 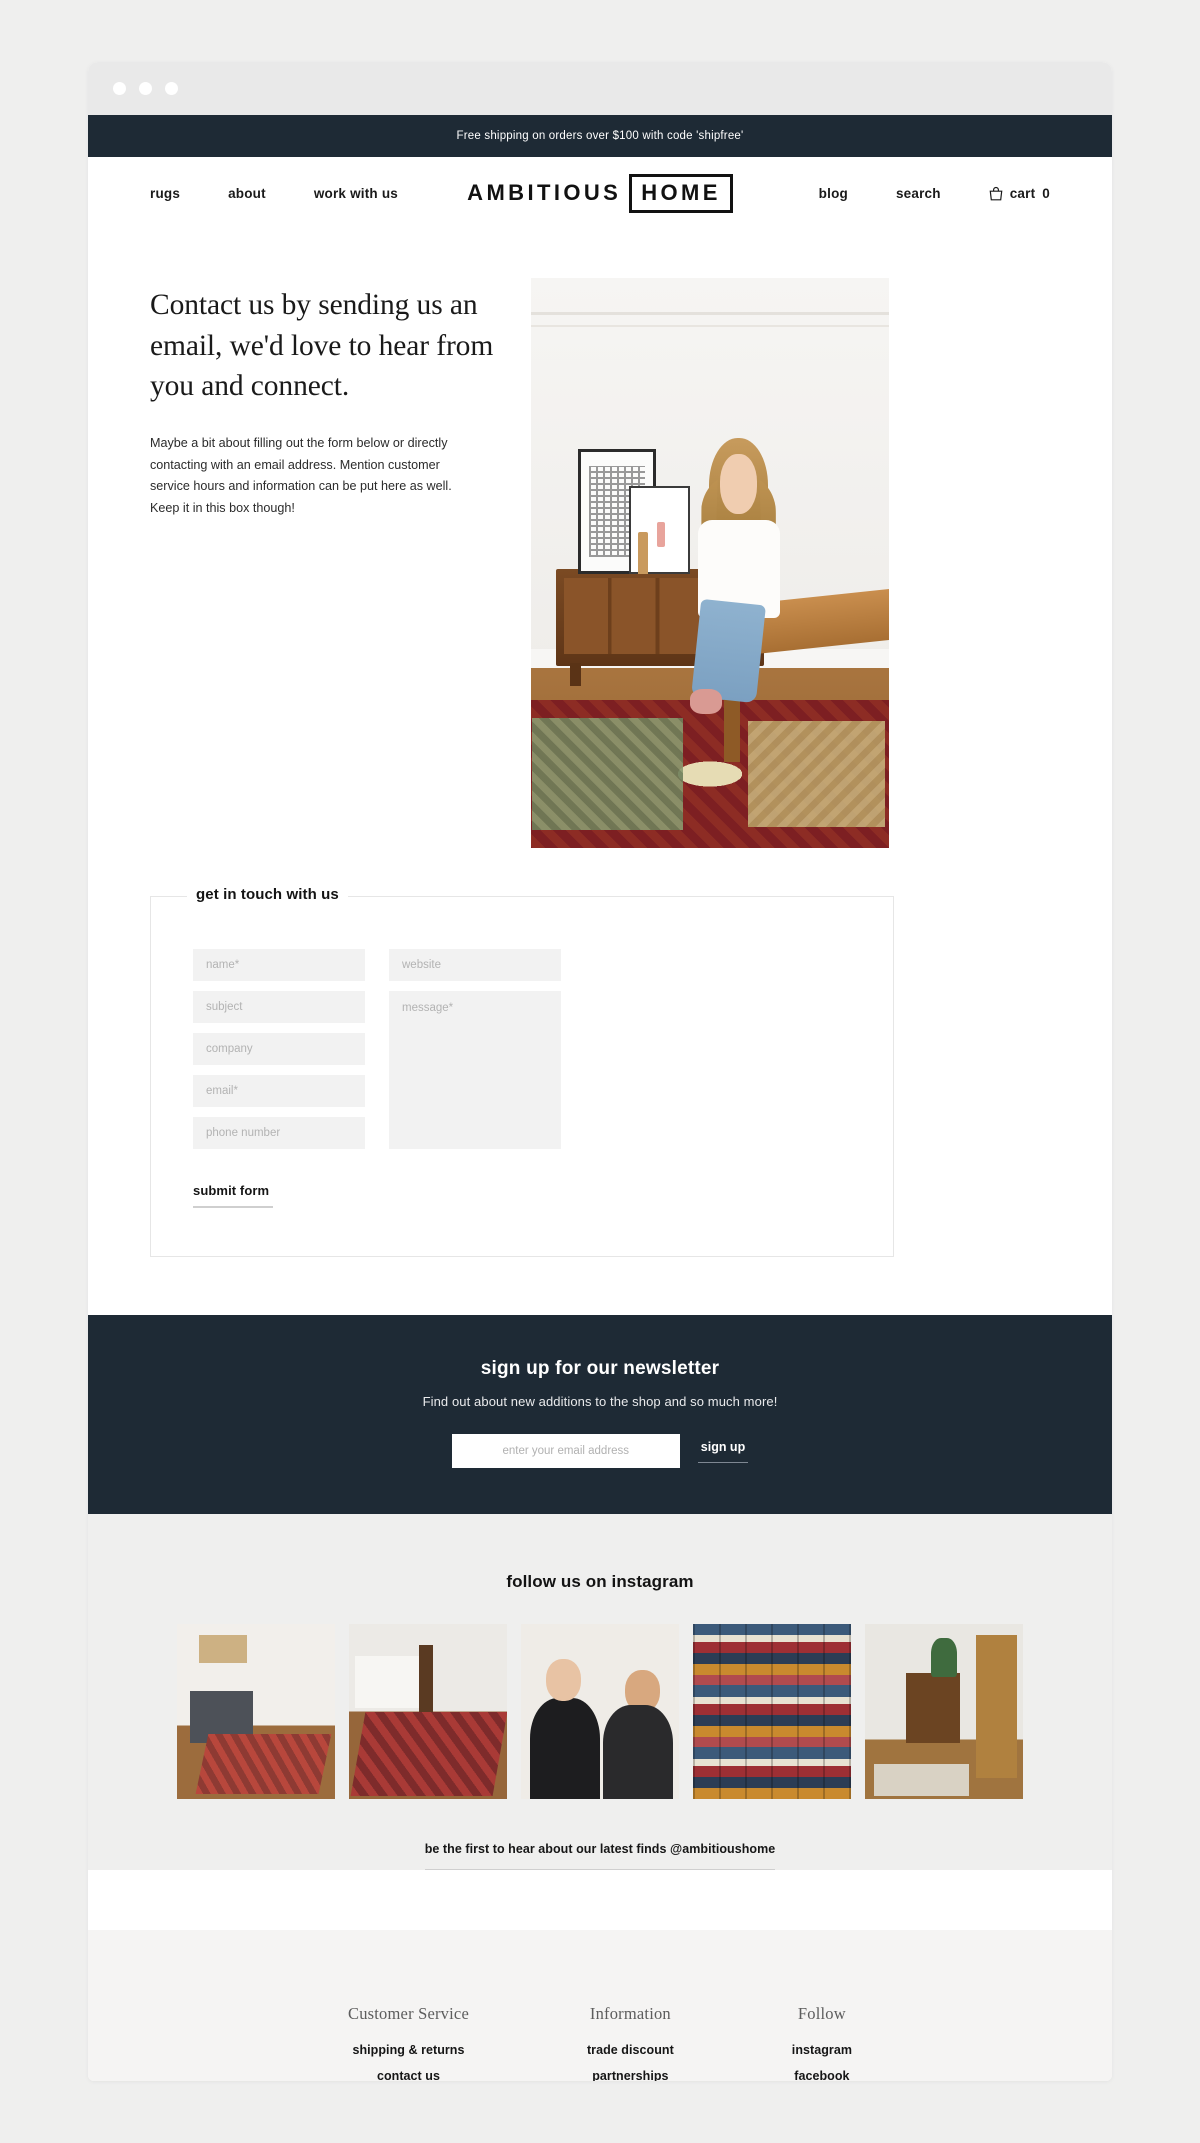 What do you see at coordinates (891, 193) in the screenshot?
I see `primary-nav-right: blog search cart 0` at bounding box center [891, 193].